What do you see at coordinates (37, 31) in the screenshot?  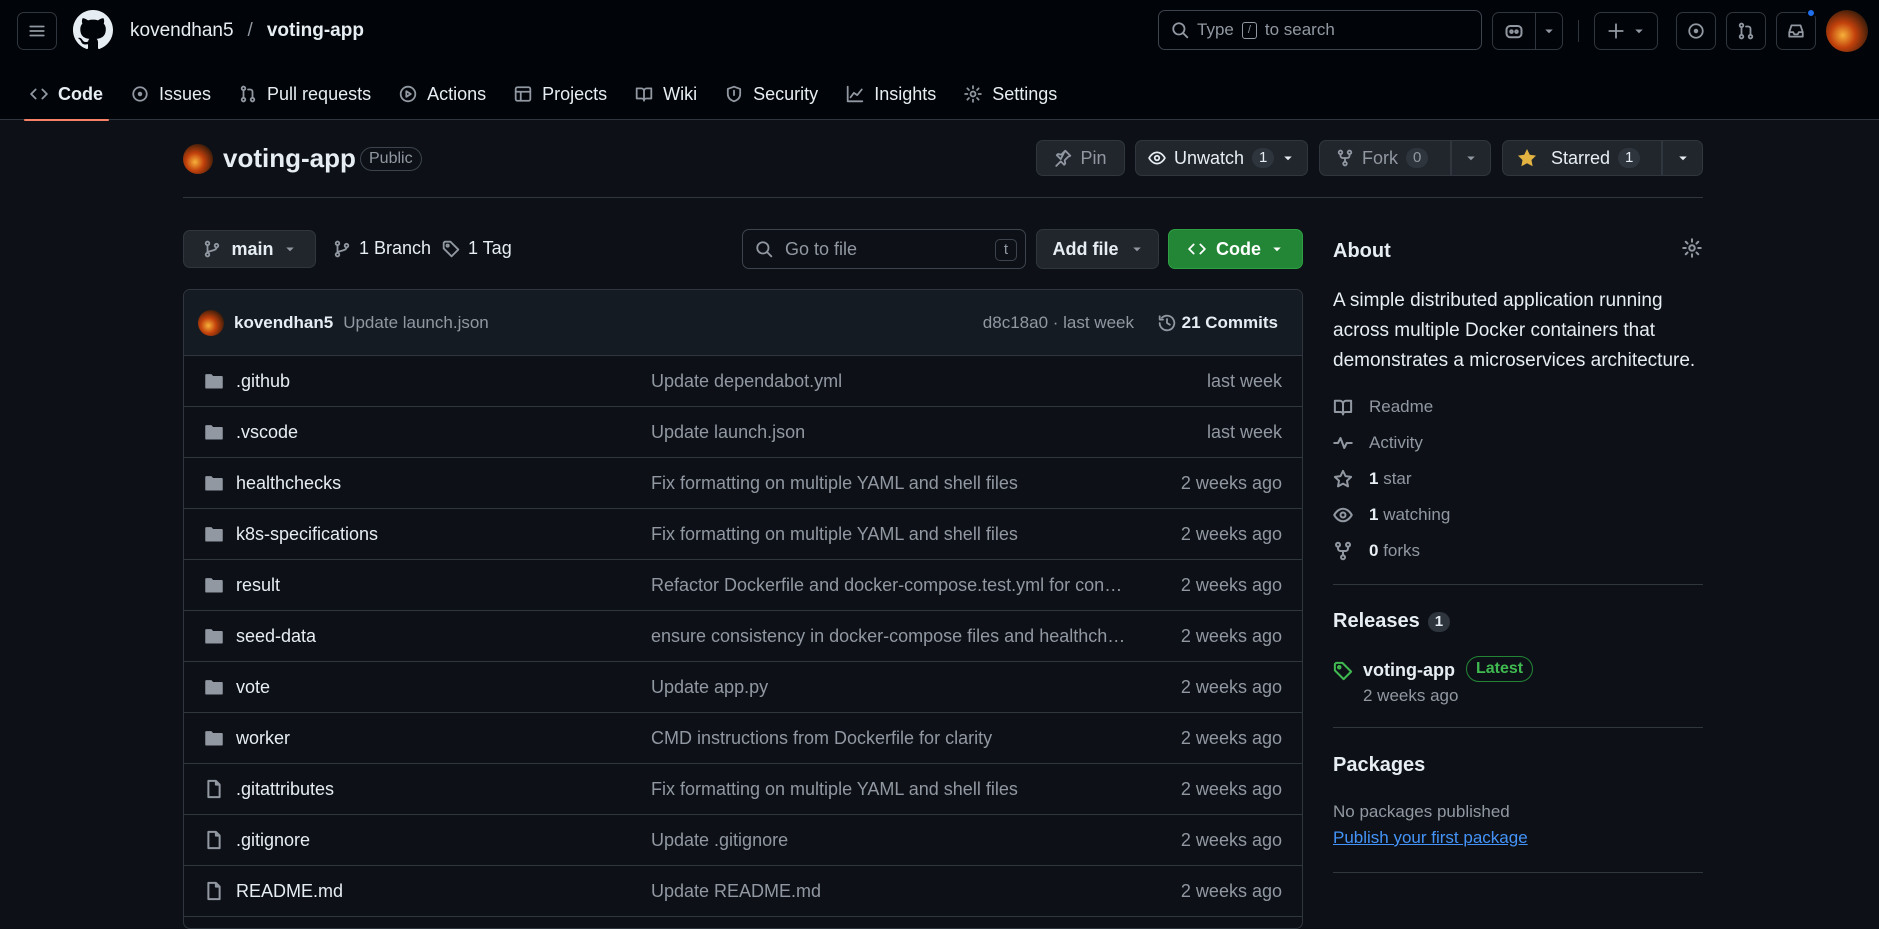 I see `menu-button` at bounding box center [37, 31].